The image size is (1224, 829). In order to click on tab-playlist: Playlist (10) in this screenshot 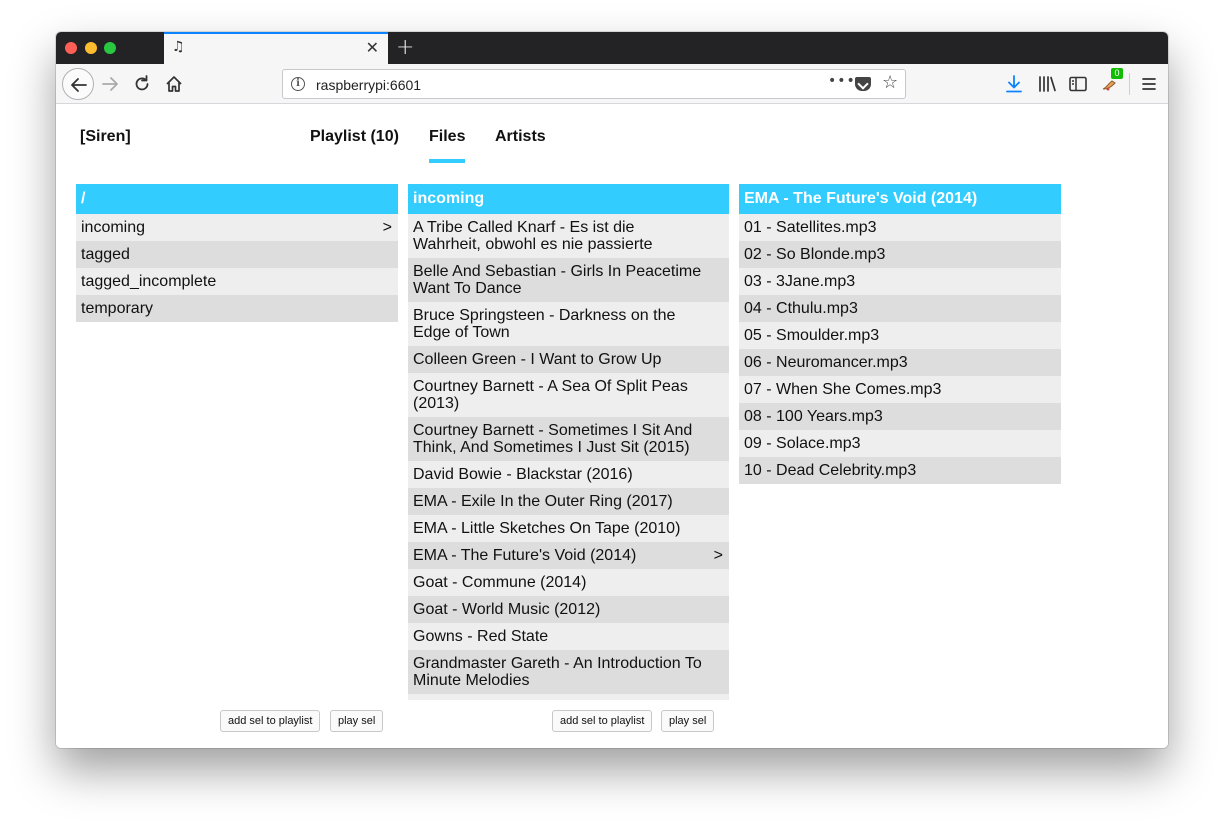, I will do `click(354, 137)`.